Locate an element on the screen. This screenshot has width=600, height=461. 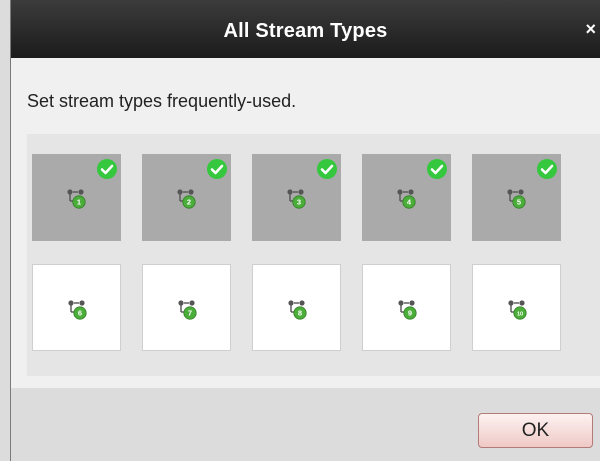
ok-button: OK is located at coordinates (535, 430).